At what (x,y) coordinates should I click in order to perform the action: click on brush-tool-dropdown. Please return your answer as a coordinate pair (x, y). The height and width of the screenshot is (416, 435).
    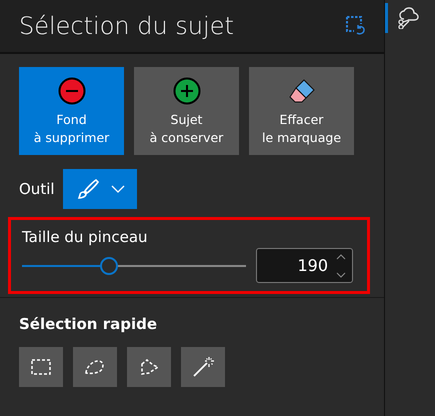
    Looking at the image, I should click on (99, 189).